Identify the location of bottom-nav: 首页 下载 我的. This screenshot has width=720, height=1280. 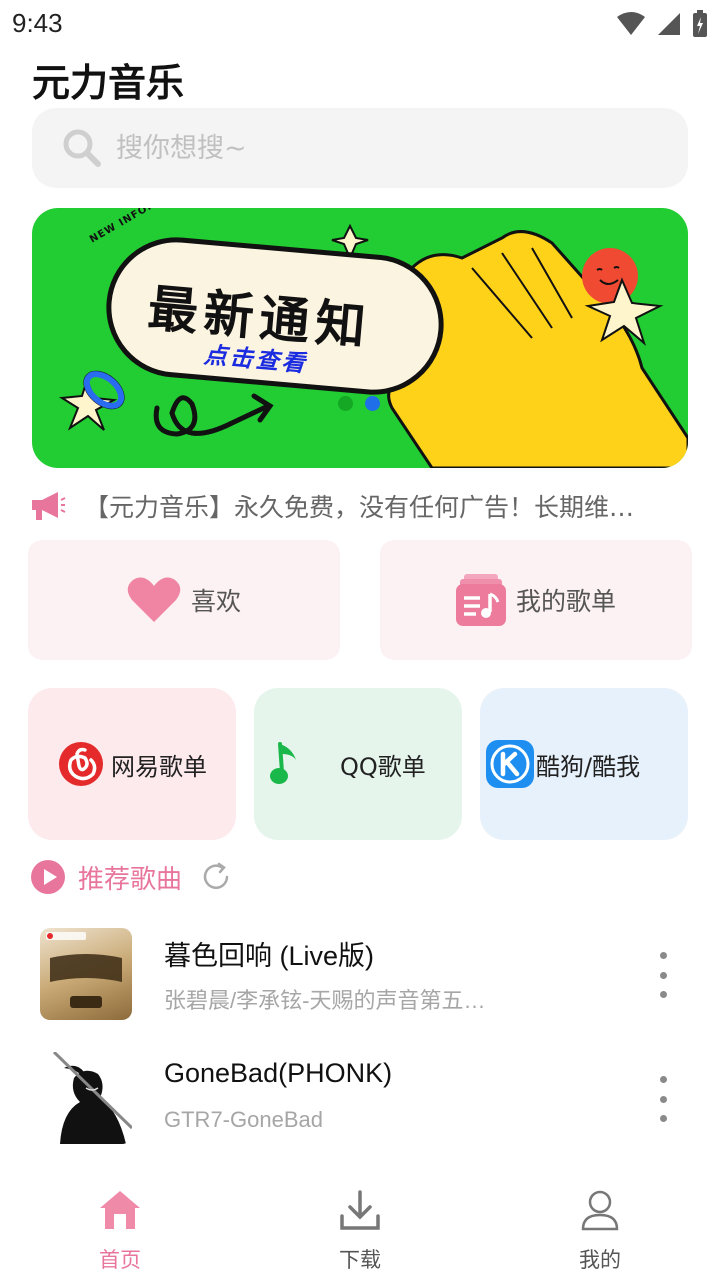
(360, 1230).